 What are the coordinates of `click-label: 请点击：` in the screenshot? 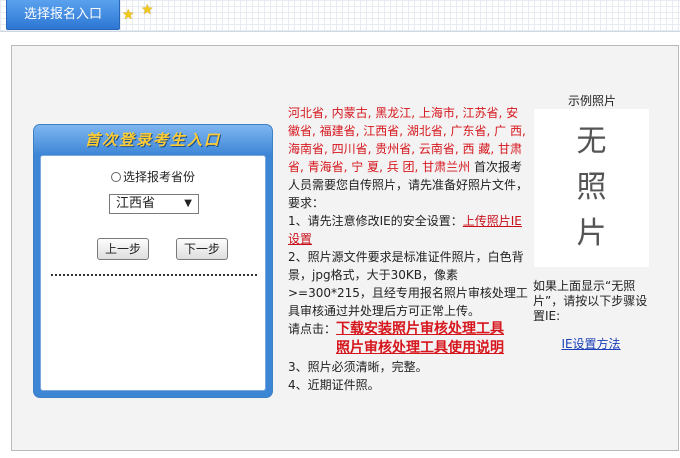 It's located at (312, 329).